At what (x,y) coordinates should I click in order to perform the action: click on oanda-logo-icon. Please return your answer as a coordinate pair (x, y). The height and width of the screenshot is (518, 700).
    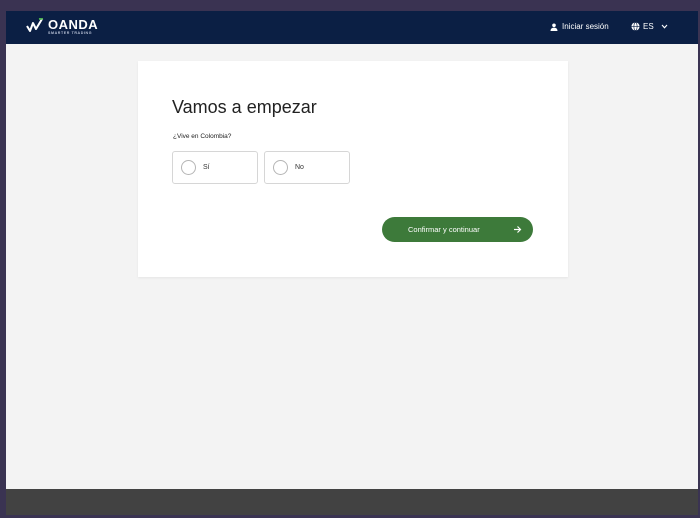
    Looking at the image, I should click on (35, 25).